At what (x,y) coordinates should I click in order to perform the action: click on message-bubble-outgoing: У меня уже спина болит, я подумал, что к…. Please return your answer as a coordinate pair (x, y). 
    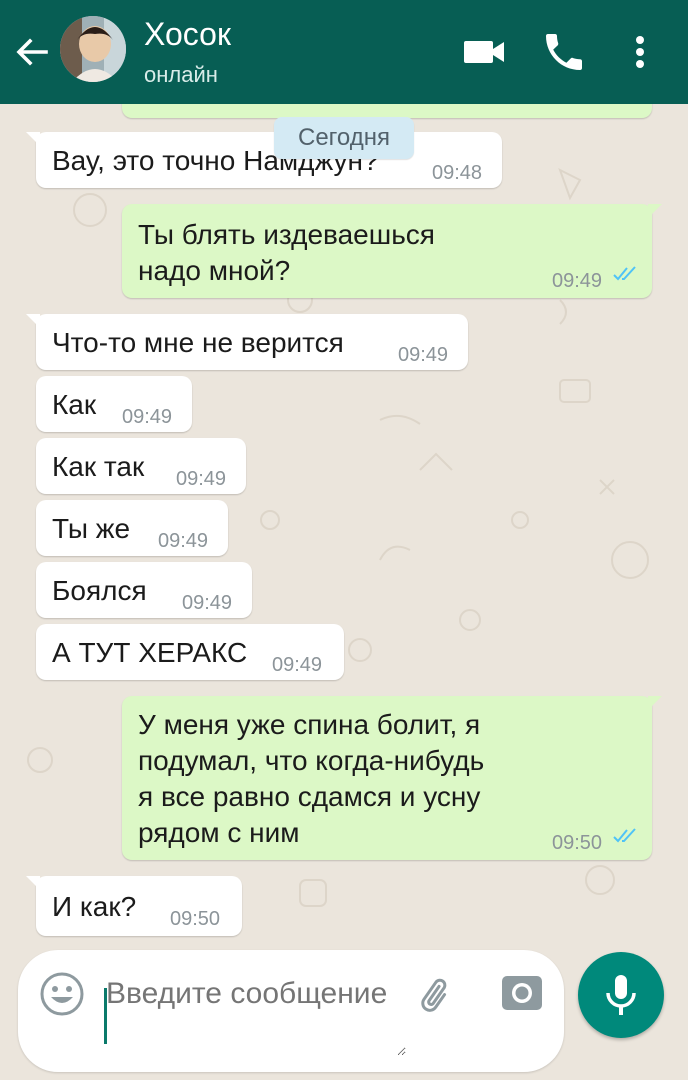
    Looking at the image, I should click on (392, 778).